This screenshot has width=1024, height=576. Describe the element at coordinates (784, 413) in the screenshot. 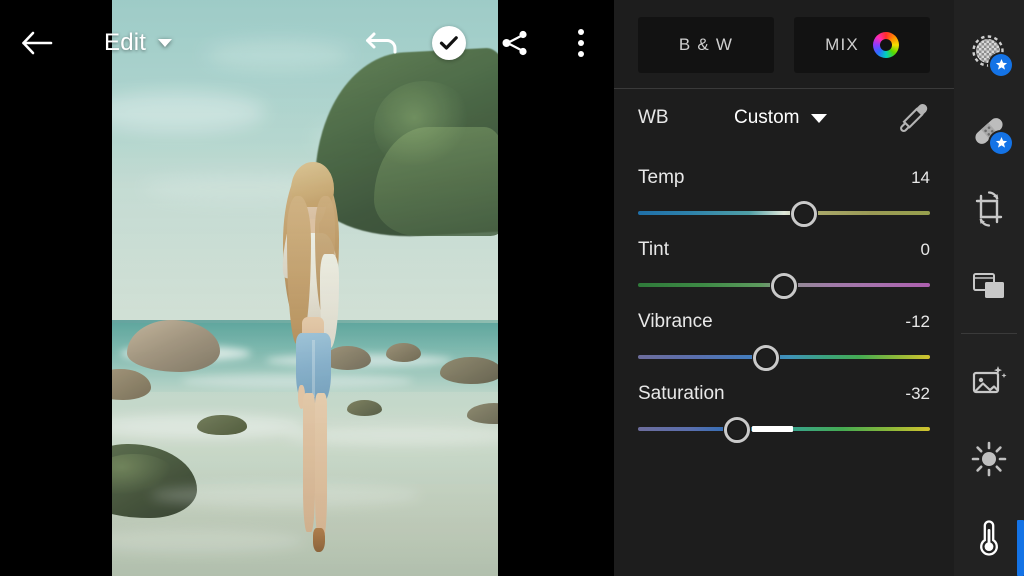

I see `slider-saturation: Saturation -32` at that location.